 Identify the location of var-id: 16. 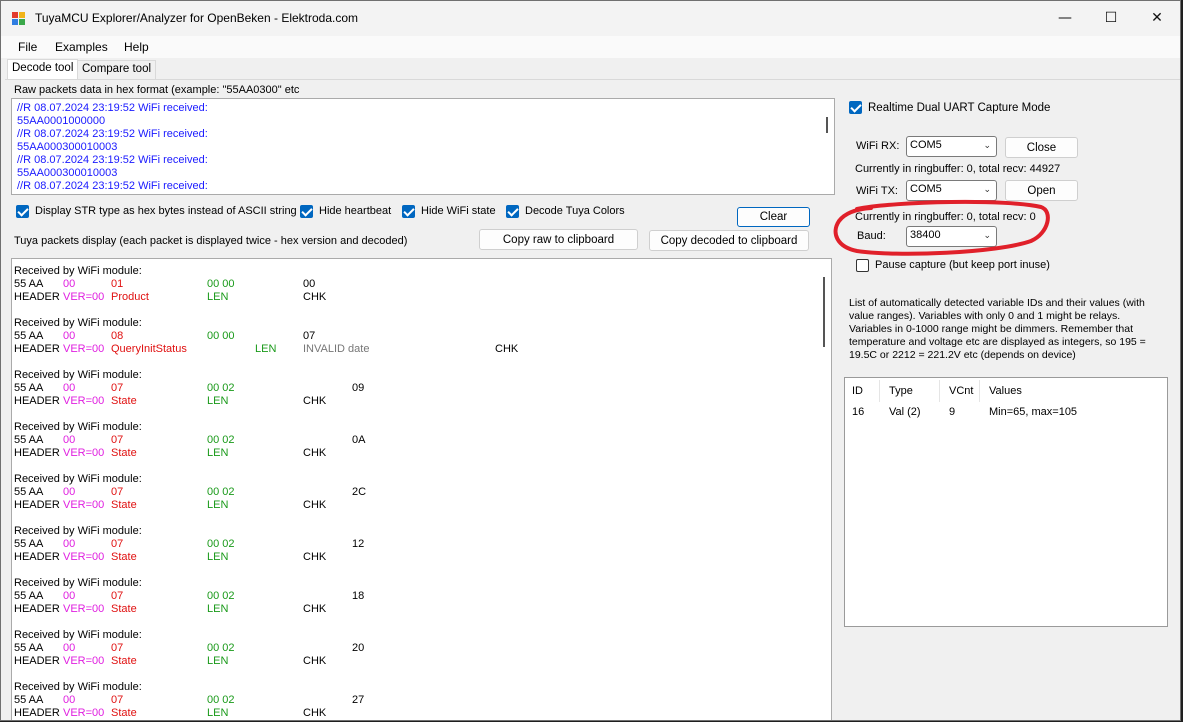
(858, 412).